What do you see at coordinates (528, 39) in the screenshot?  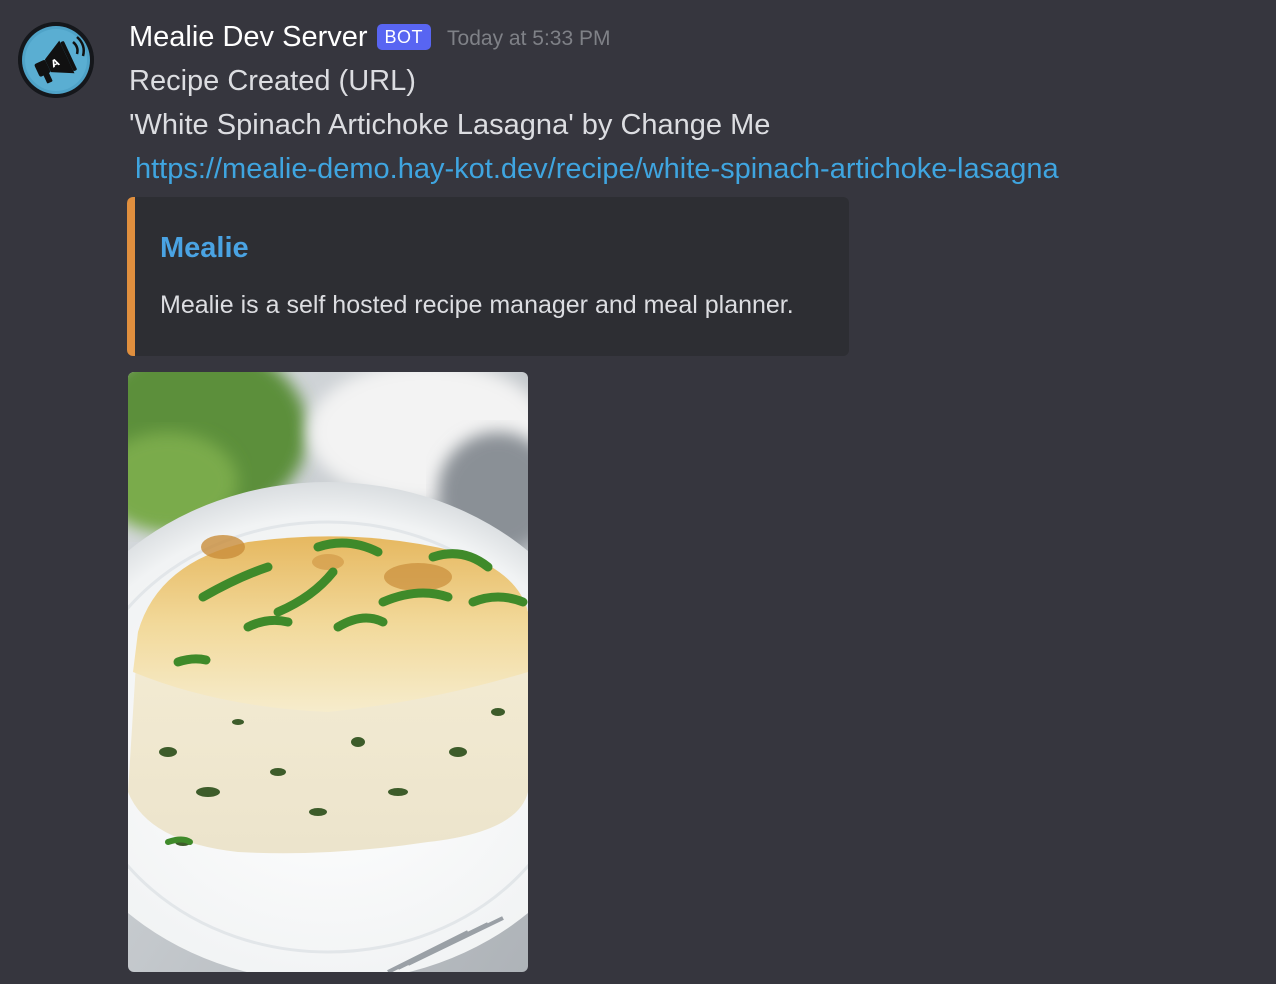 I see `message-timestamp: Today at 5:33 PM` at bounding box center [528, 39].